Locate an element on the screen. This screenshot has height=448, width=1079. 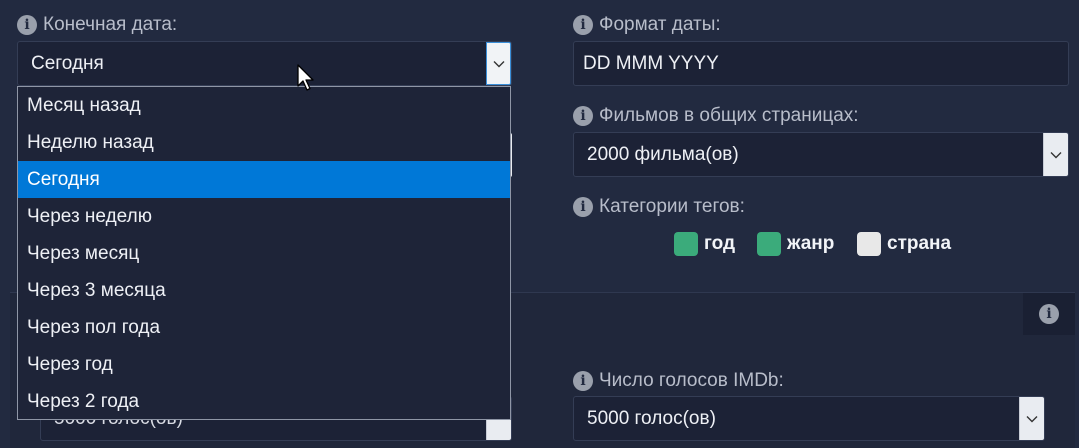
tag-year-label: год is located at coordinates (720, 243).